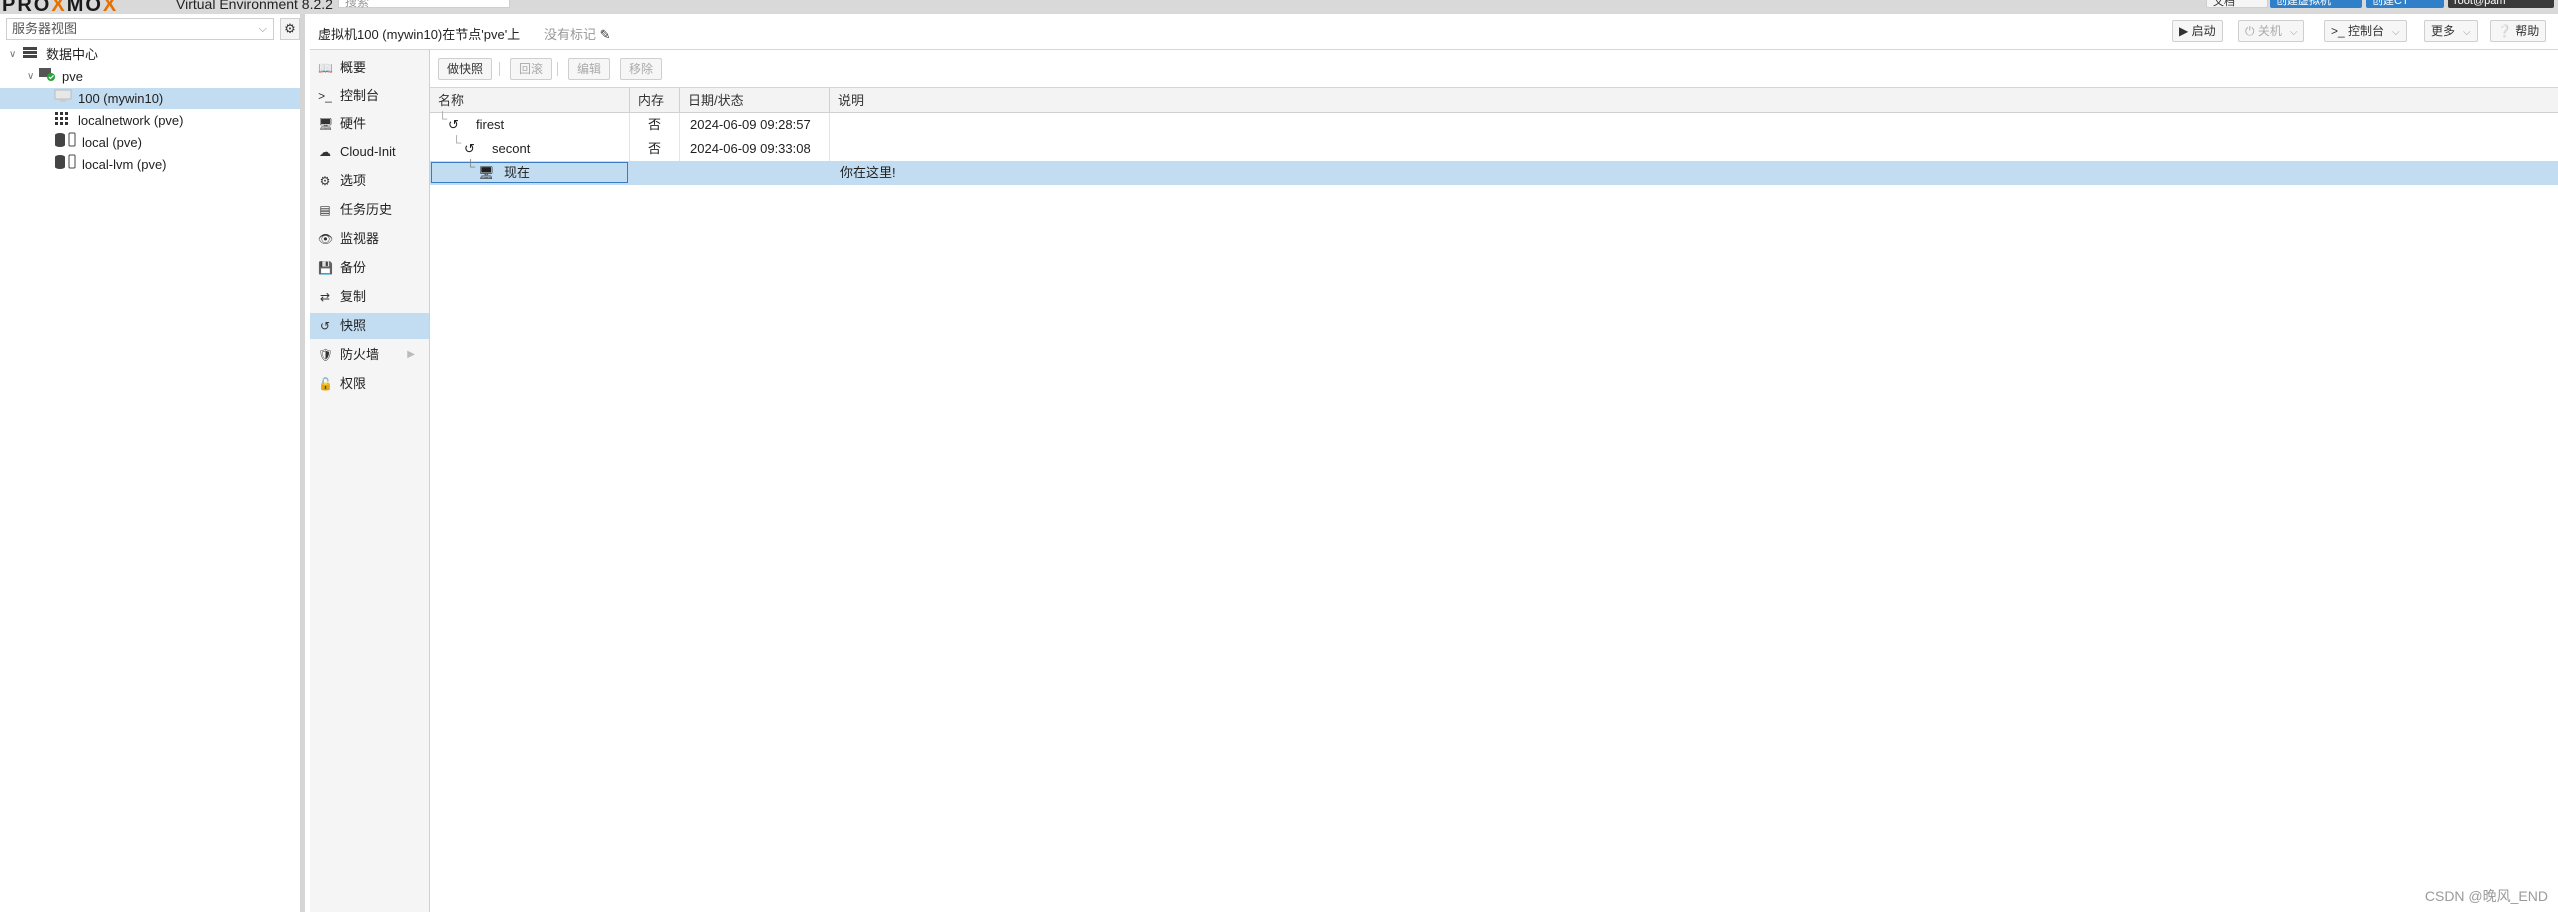 The width and height of the screenshot is (2558, 912). What do you see at coordinates (30, 54) in the screenshot?
I see `datacenter-icon` at bounding box center [30, 54].